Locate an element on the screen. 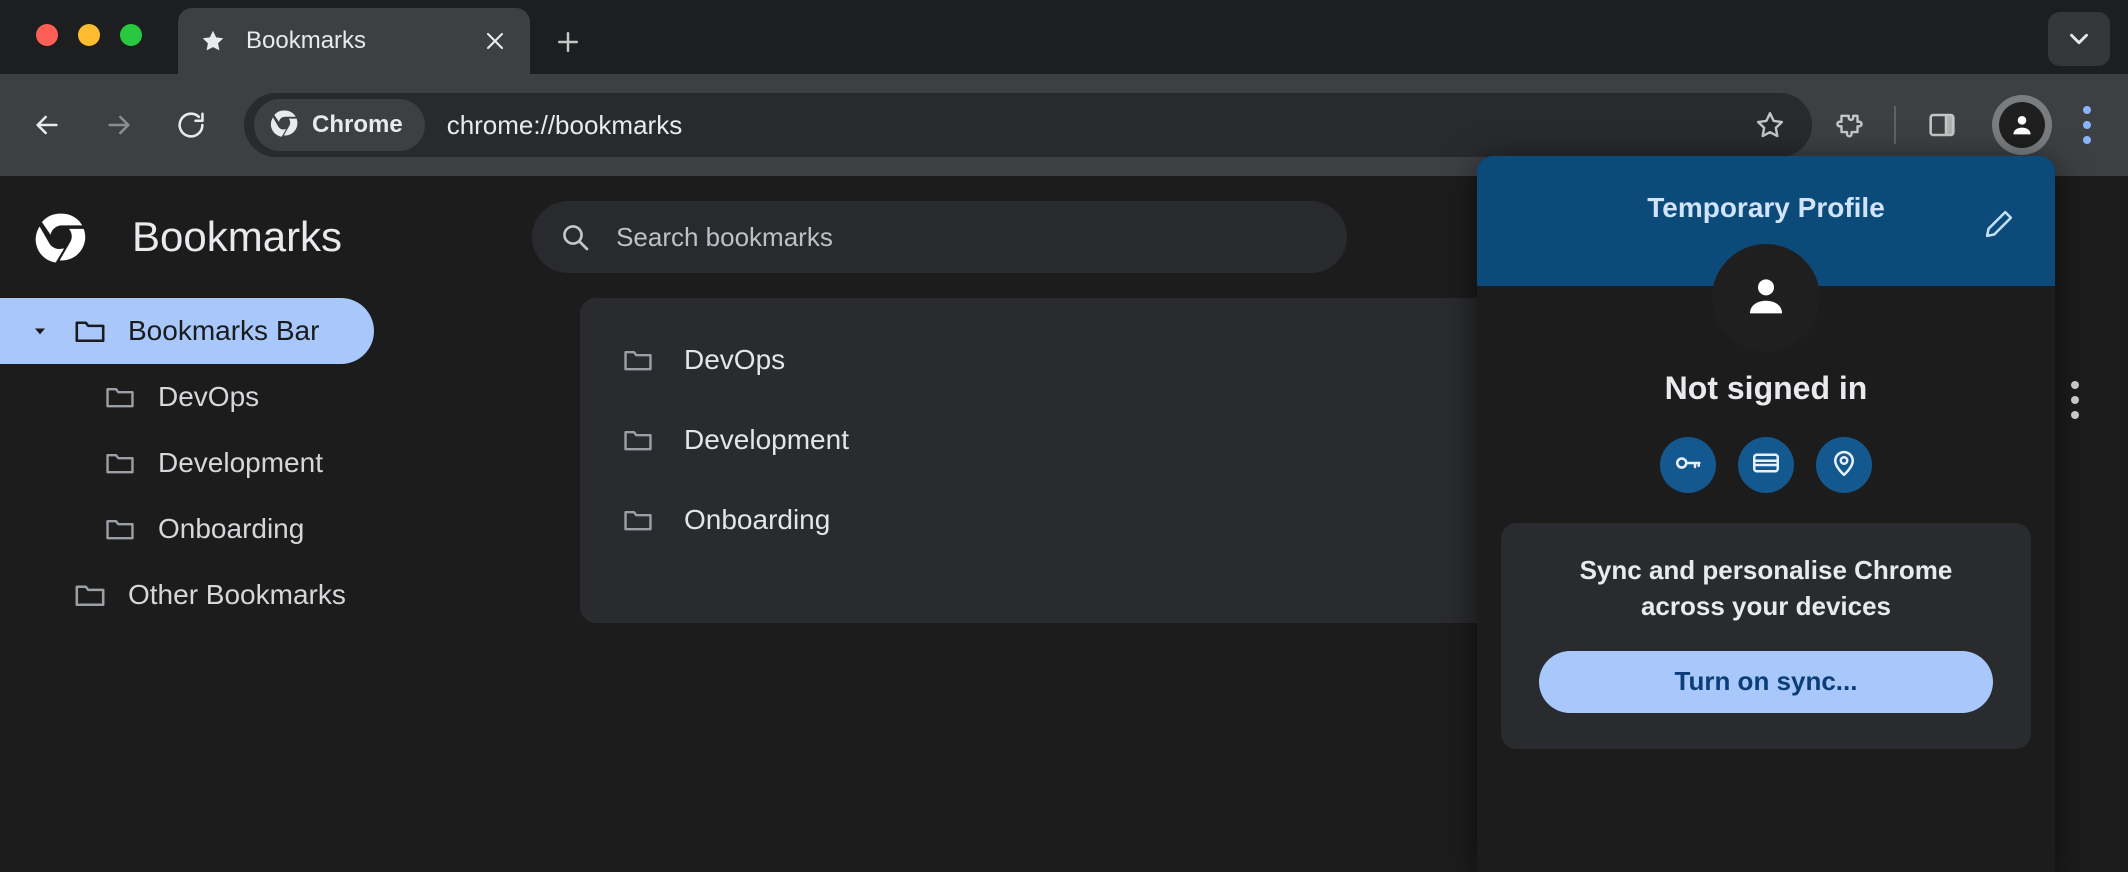 The height and width of the screenshot is (872, 2128). window-traffic-lights is located at coordinates (89, 35).